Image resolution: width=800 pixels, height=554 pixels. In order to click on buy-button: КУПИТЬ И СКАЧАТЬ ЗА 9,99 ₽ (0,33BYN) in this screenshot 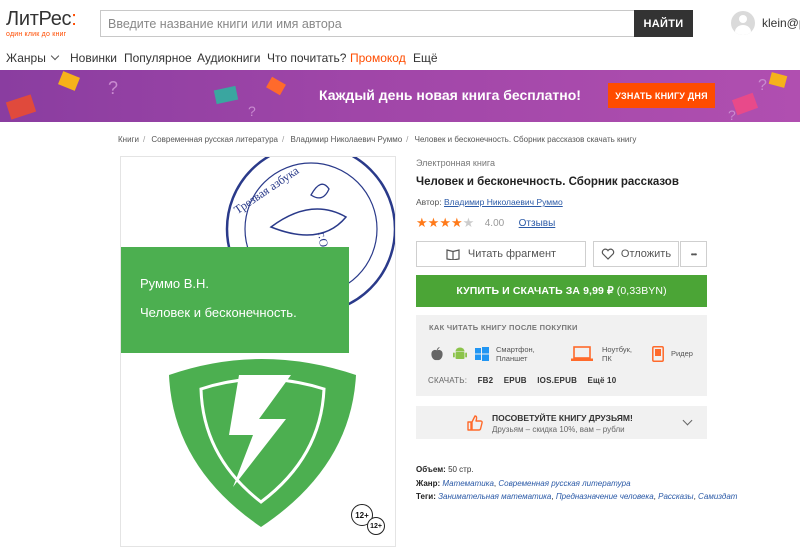, I will do `click(561, 291)`.